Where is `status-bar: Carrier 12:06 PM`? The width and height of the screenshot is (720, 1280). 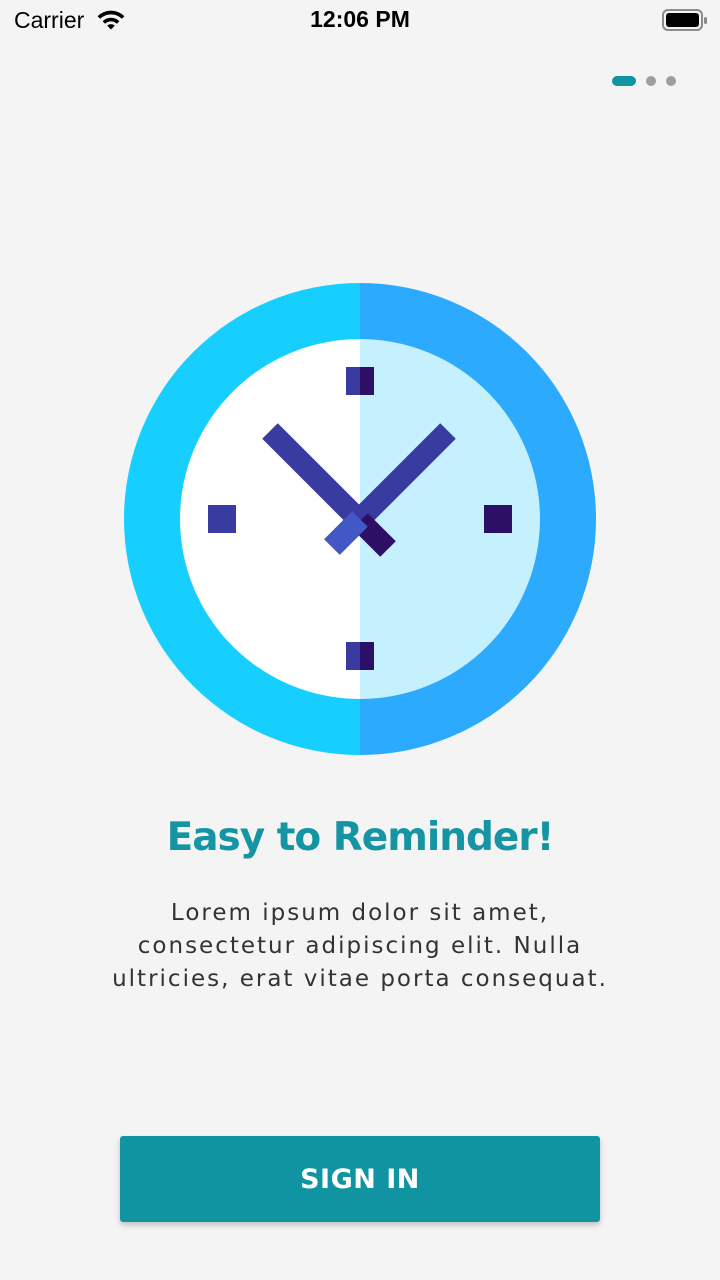
status-bar: Carrier 12:06 PM is located at coordinates (360, 20).